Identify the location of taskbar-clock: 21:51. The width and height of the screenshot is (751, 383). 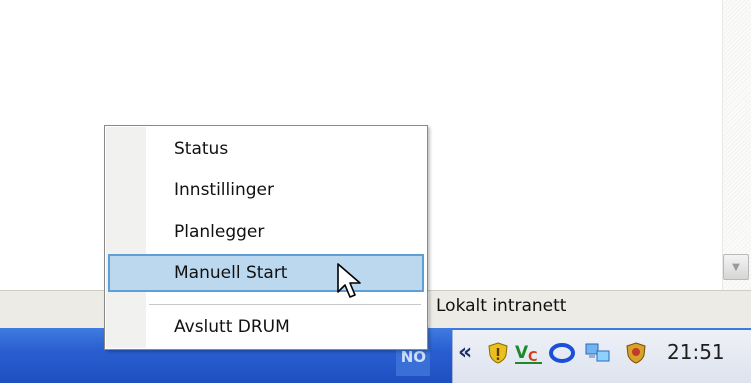
(696, 352).